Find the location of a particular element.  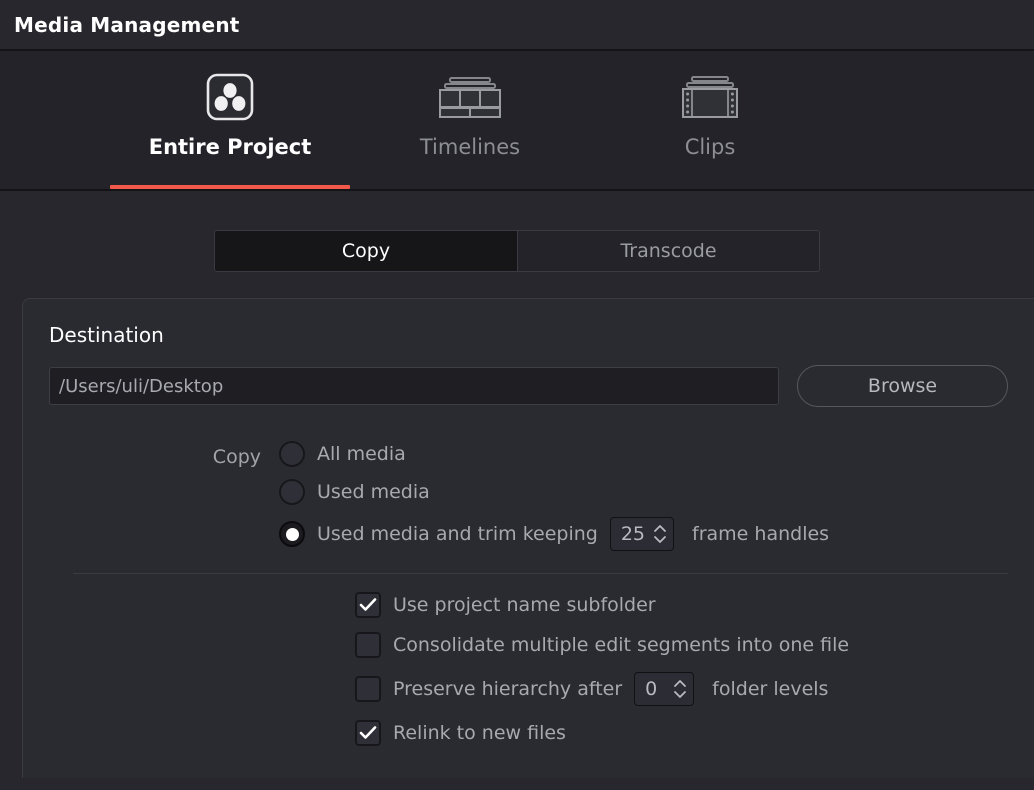

checkbox-relink-to-new-files-label: Relink to new files is located at coordinates (479, 733).